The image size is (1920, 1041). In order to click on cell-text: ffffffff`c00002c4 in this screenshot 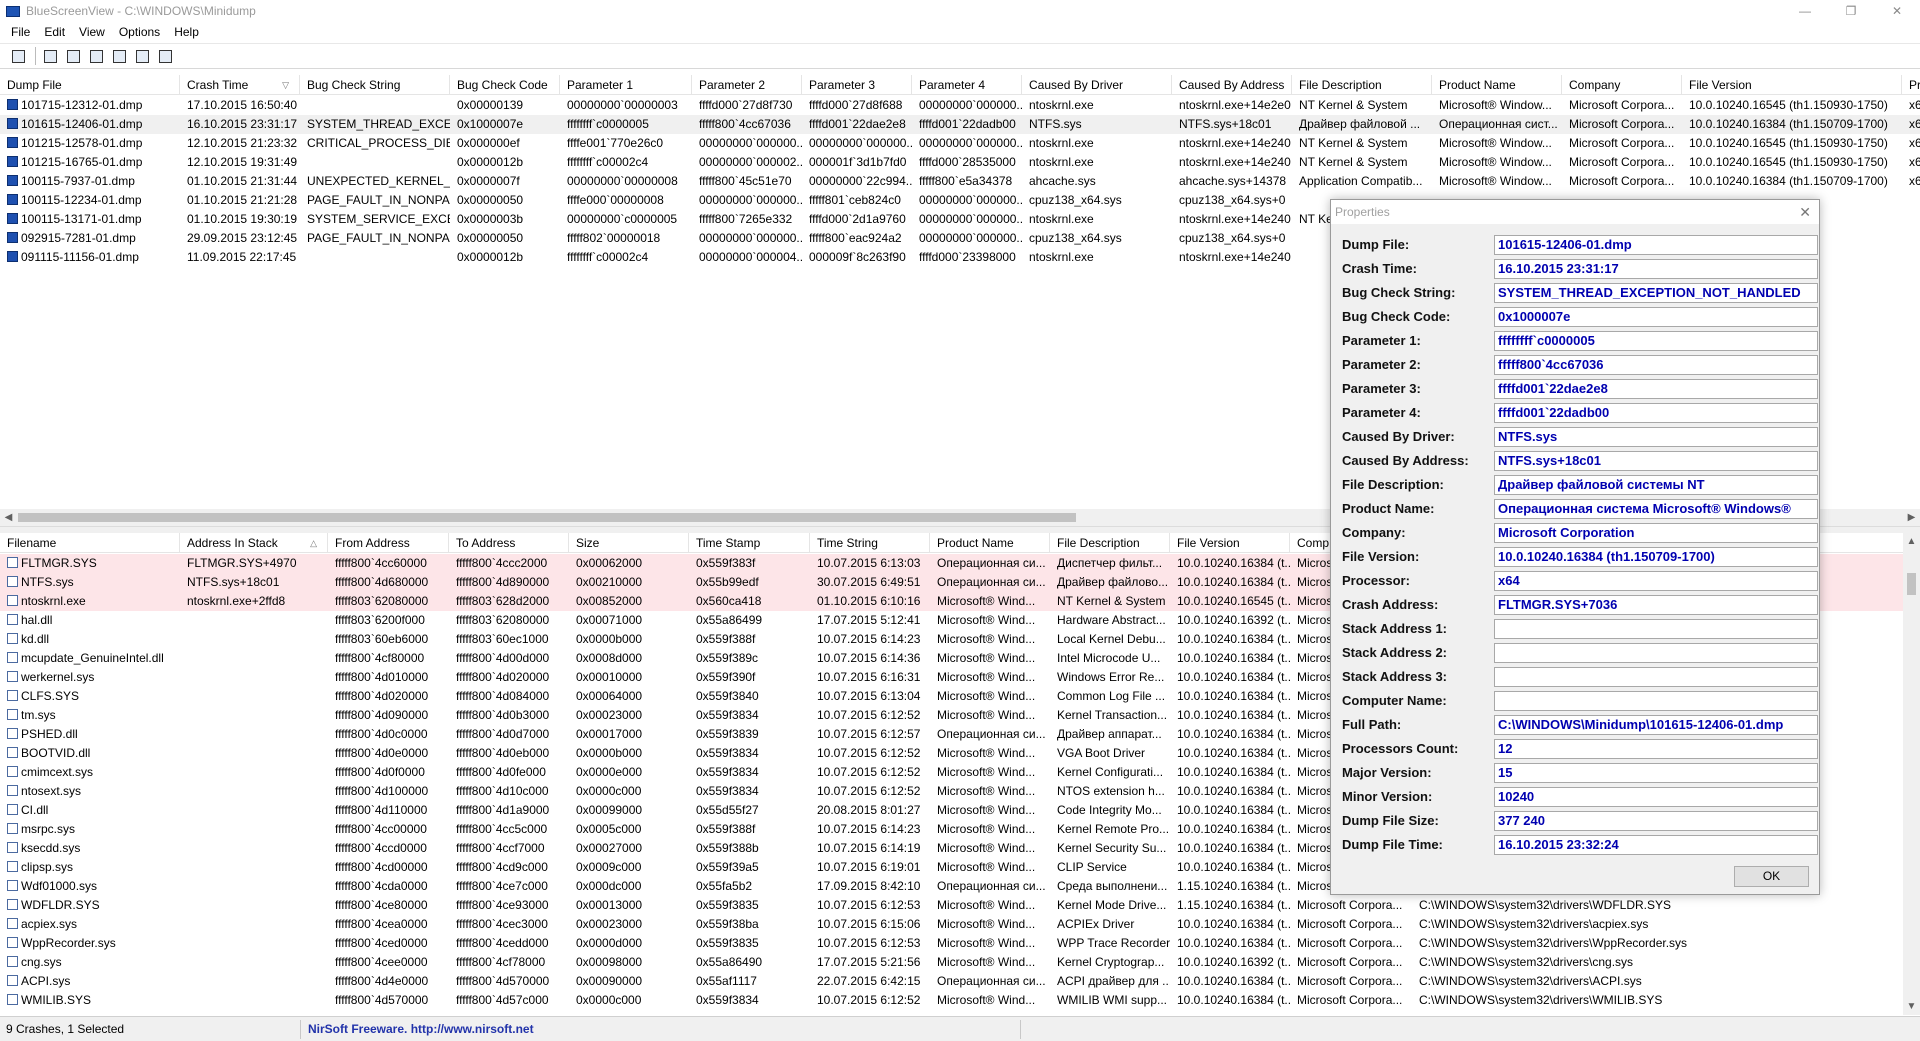, I will do `click(608, 257)`.